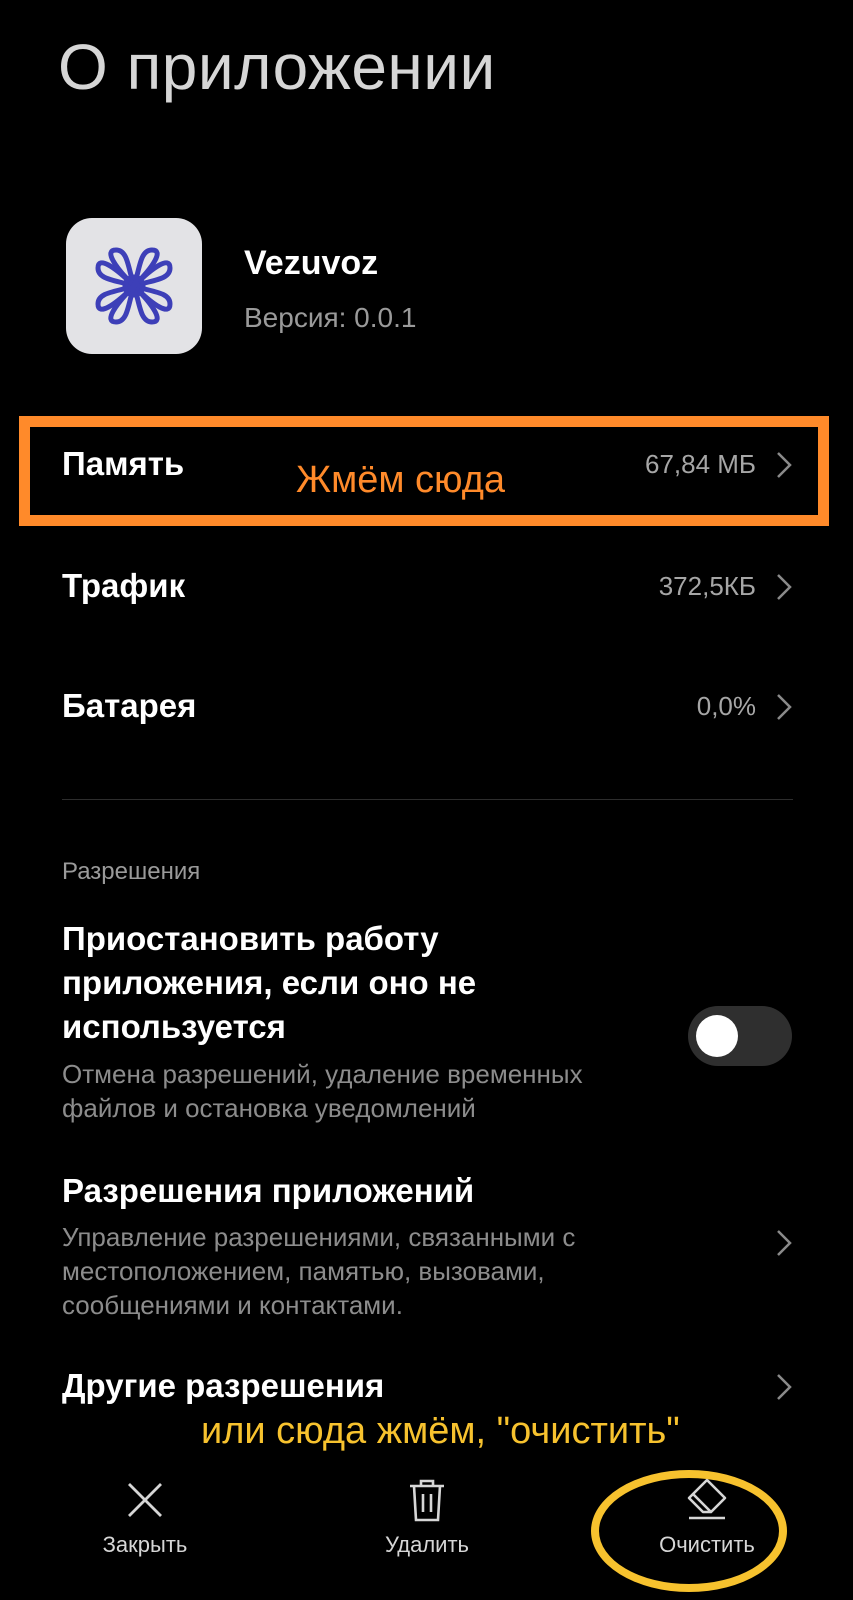  I want to click on section-divider, so click(427, 799).